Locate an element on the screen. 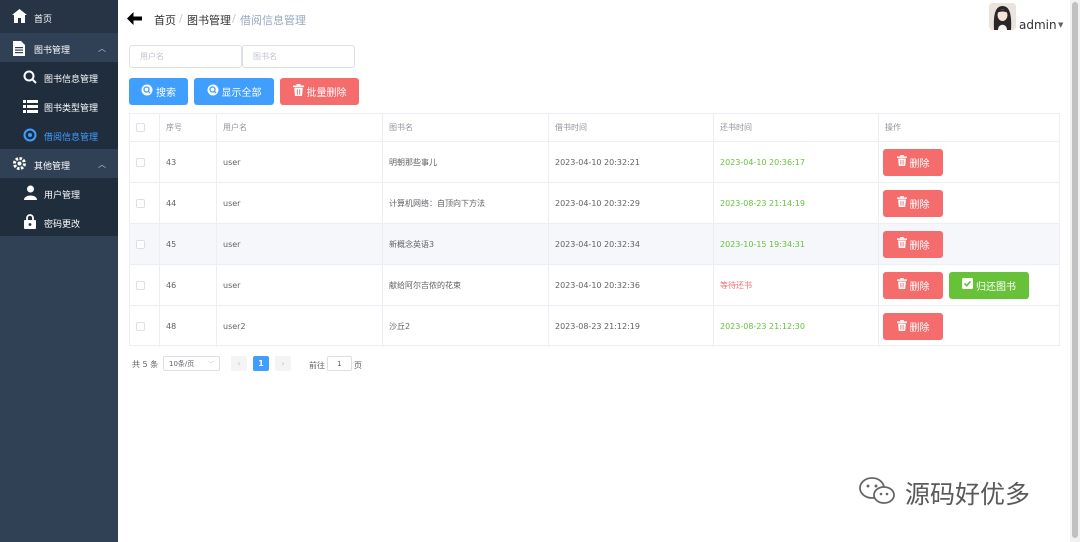 The width and height of the screenshot is (1080, 542). page-size-value: 10条/页 is located at coordinates (182, 363).